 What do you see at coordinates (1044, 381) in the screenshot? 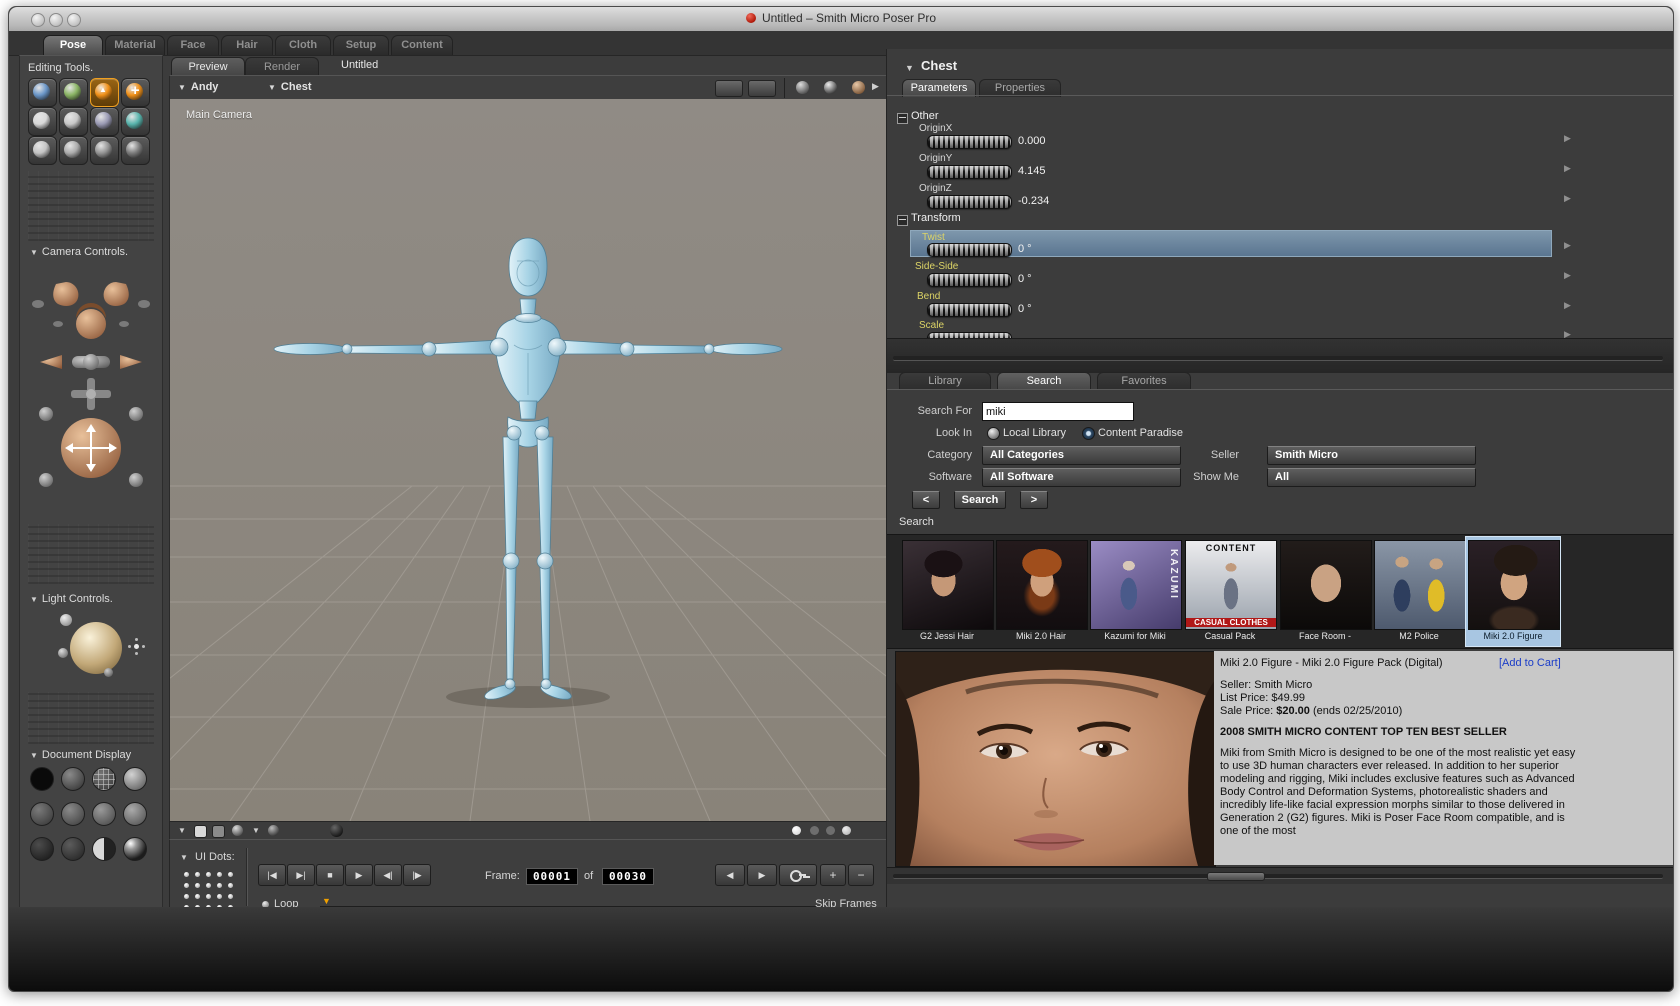
I see `tab-search: Search` at bounding box center [1044, 381].